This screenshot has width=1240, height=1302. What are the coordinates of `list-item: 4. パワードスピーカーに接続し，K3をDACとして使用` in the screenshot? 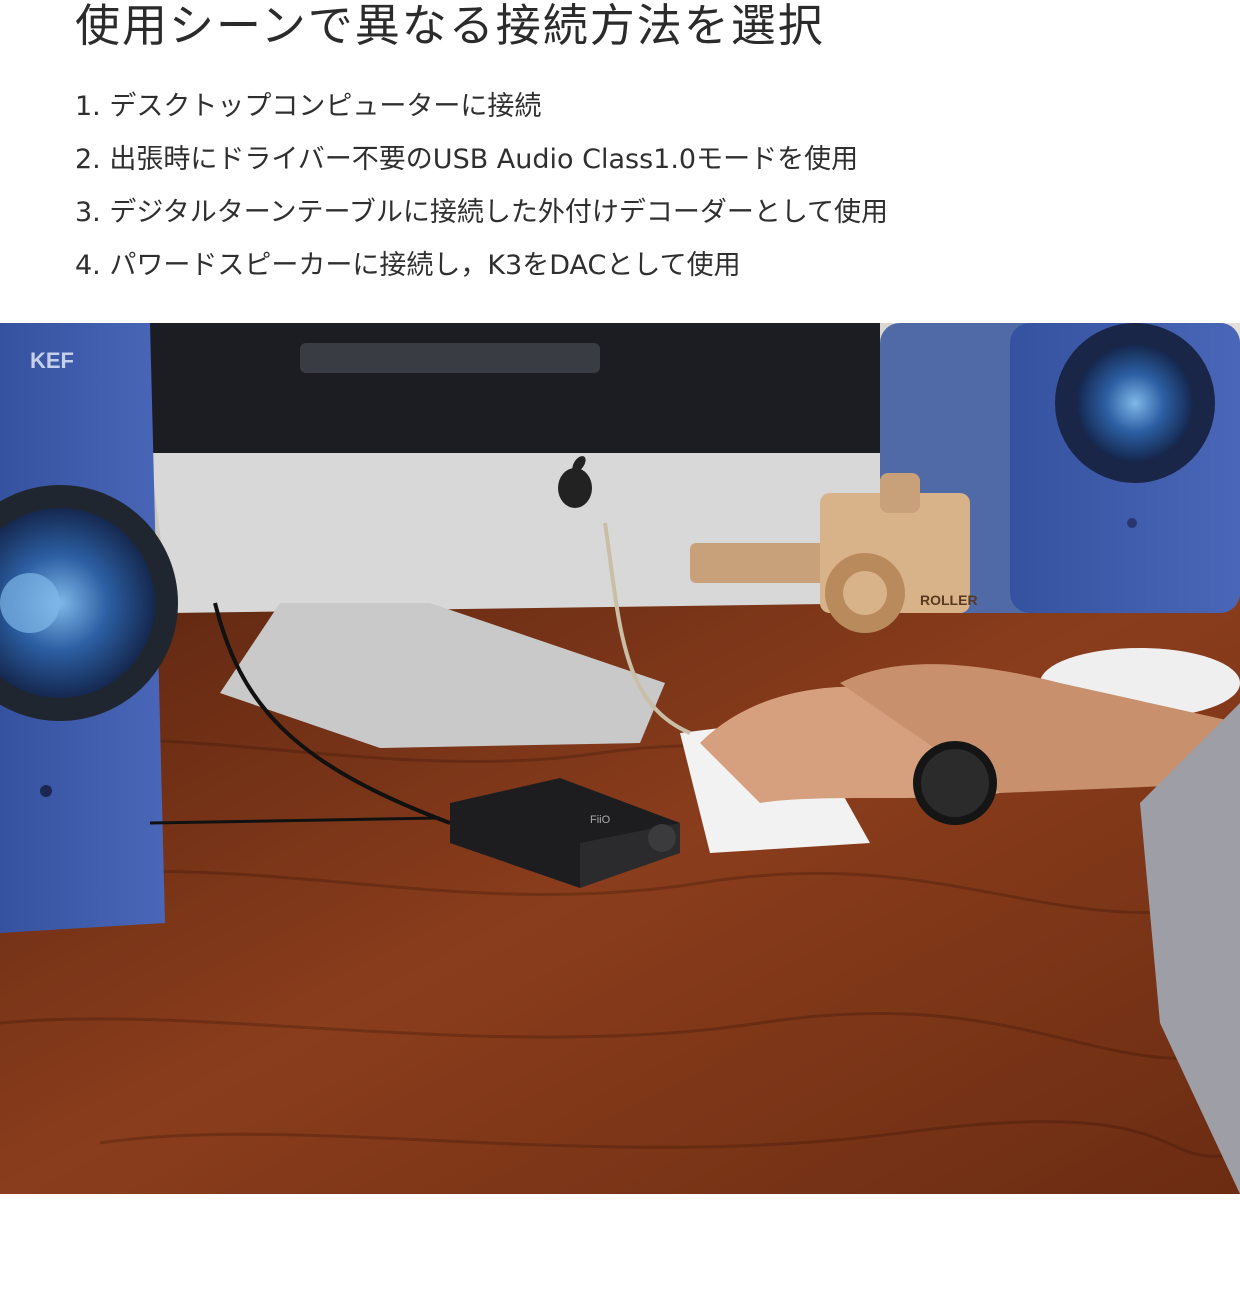 It's located at (408, 265).